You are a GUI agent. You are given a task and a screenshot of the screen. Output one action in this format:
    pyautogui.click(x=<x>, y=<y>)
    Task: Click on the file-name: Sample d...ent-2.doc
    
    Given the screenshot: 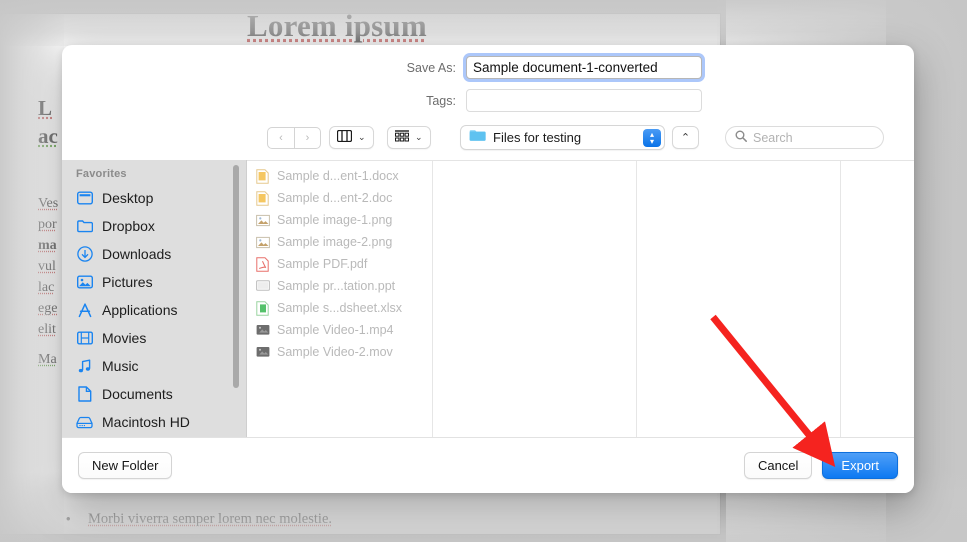 What is the action you would take?
    pyautogui.click(x=335, y=198)
    